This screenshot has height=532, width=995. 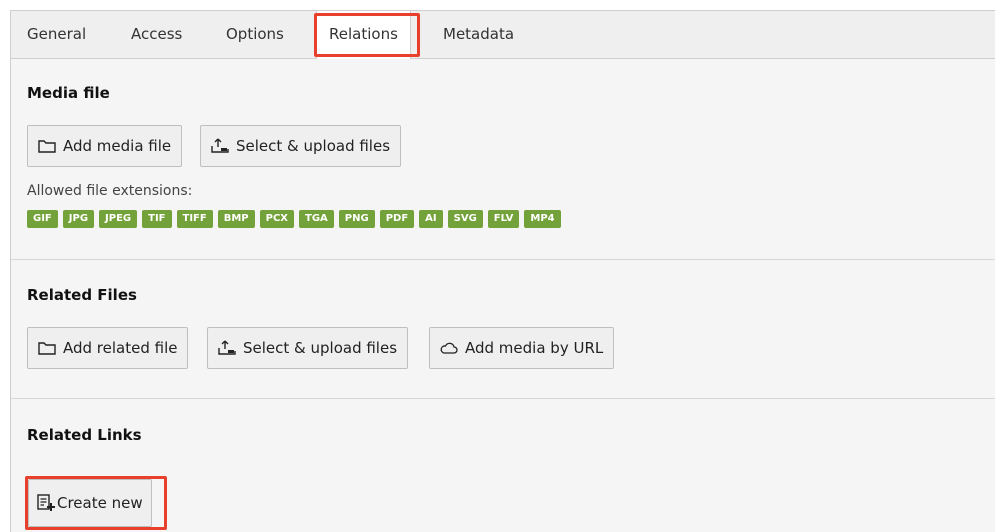 I want to click on create-record-icon, so click(x=46, y=502).